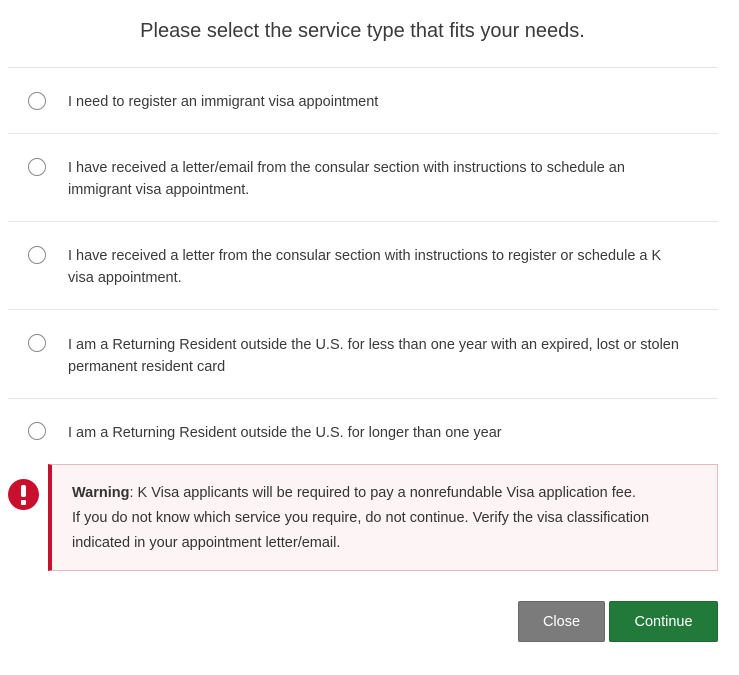  I want to click on exclamation-circle-icon, so click(23, 494).